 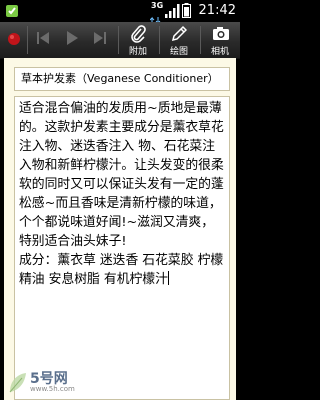 What do you see at coordinates (122, 79) in the screenshot?
I see `note-title-field: 草本护发素（Veganese Conditioner）` at bounding box center [122, 79].